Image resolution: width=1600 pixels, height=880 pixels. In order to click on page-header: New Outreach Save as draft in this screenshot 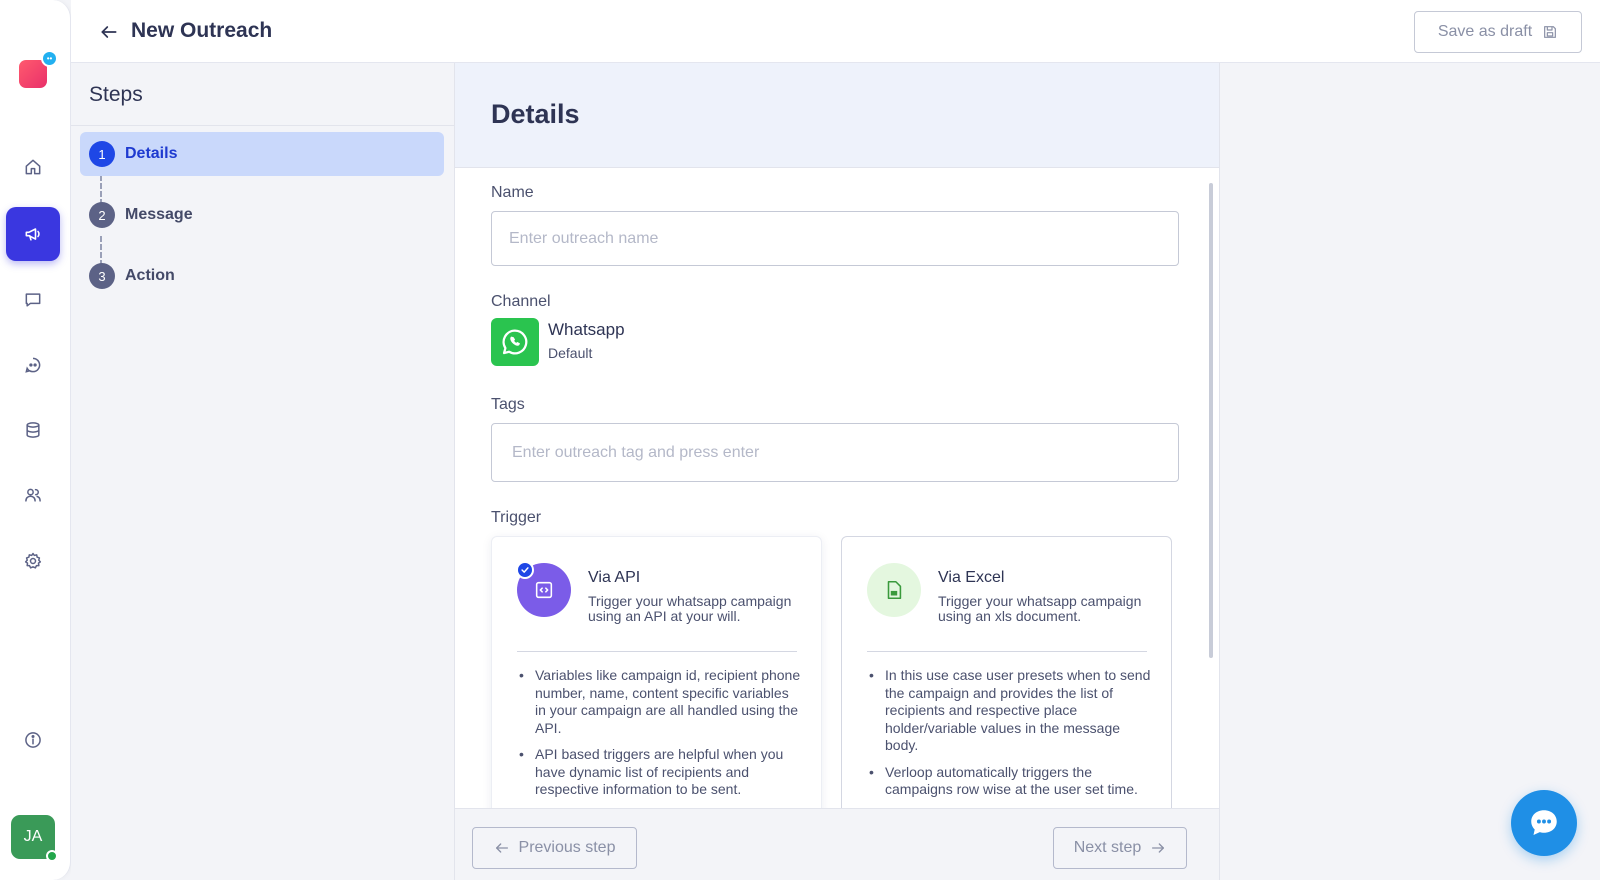, I will do `click(835, 31)`.